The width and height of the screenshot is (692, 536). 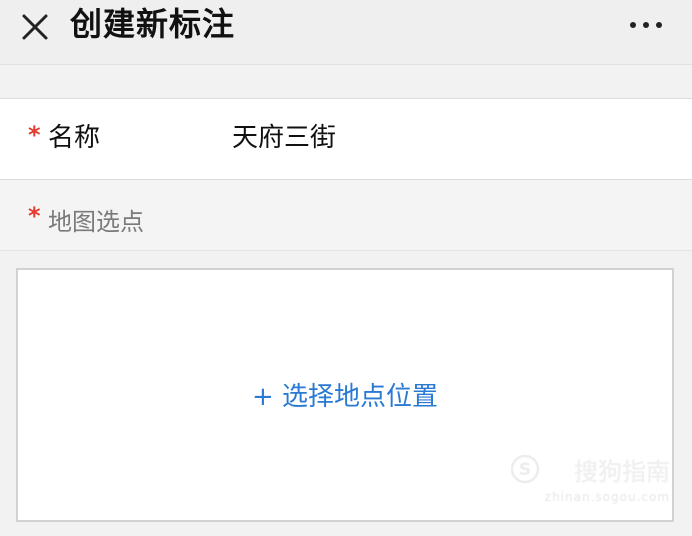 I want to click on map-select-label: 地图选点, so click(x=96, y=222).